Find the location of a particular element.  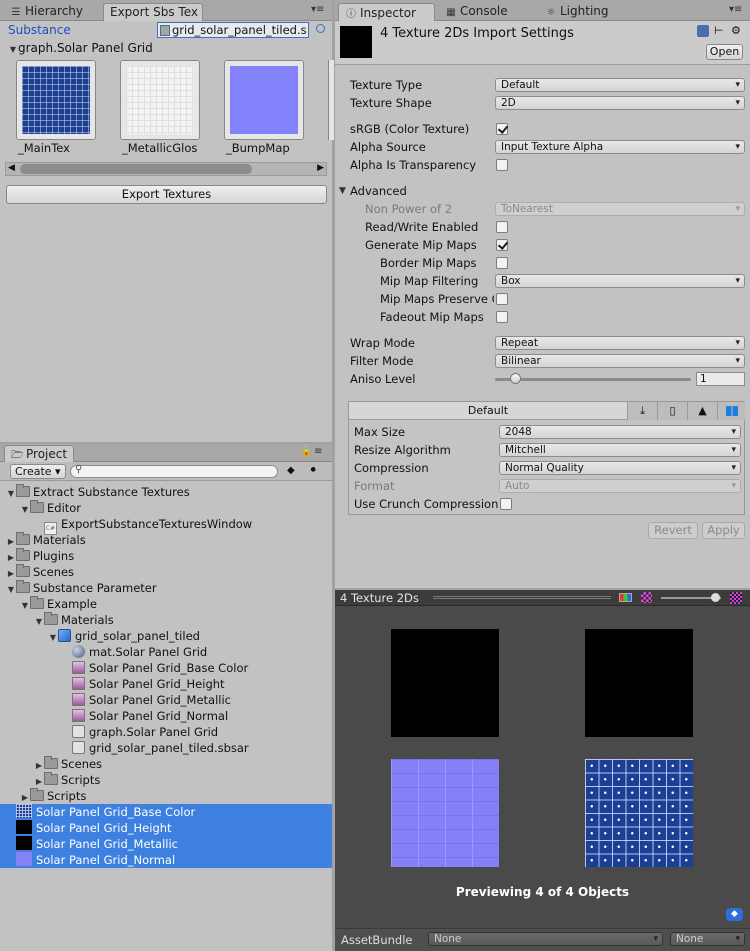

apply-button: Apply is located at coordinates (723, 530).